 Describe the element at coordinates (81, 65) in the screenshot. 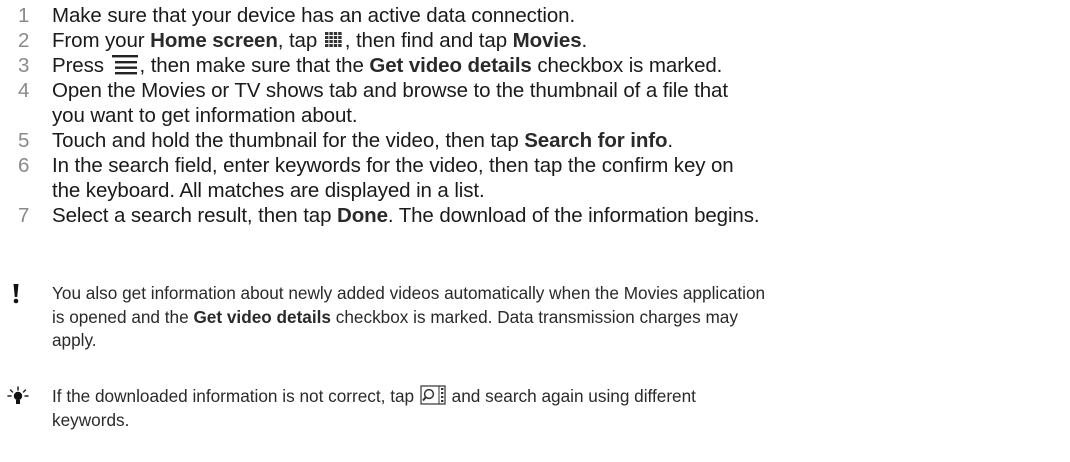

I see `text-run: Press` at that location.